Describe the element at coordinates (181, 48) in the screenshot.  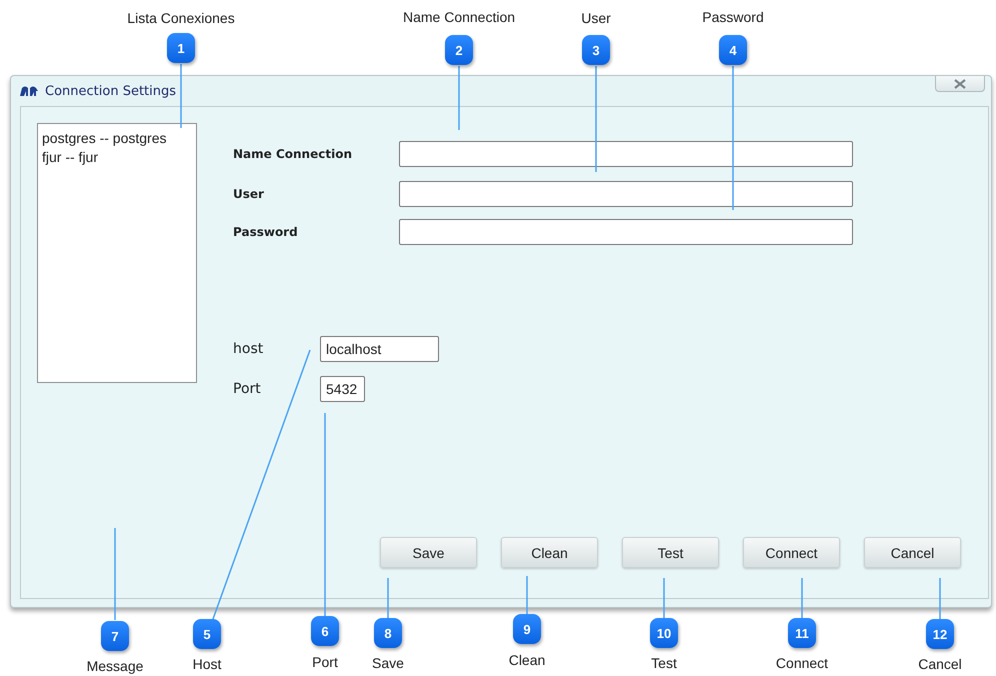
I see `callout-marker: 1` at that location.